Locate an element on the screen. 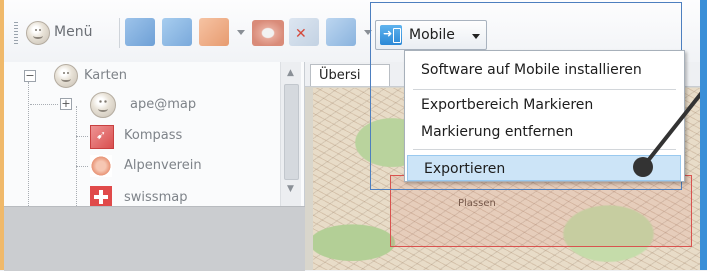 Image resolution: width=707 pixels, height=271 pixels. kompass-icon: ➹ is located at coordinates (102, 137).